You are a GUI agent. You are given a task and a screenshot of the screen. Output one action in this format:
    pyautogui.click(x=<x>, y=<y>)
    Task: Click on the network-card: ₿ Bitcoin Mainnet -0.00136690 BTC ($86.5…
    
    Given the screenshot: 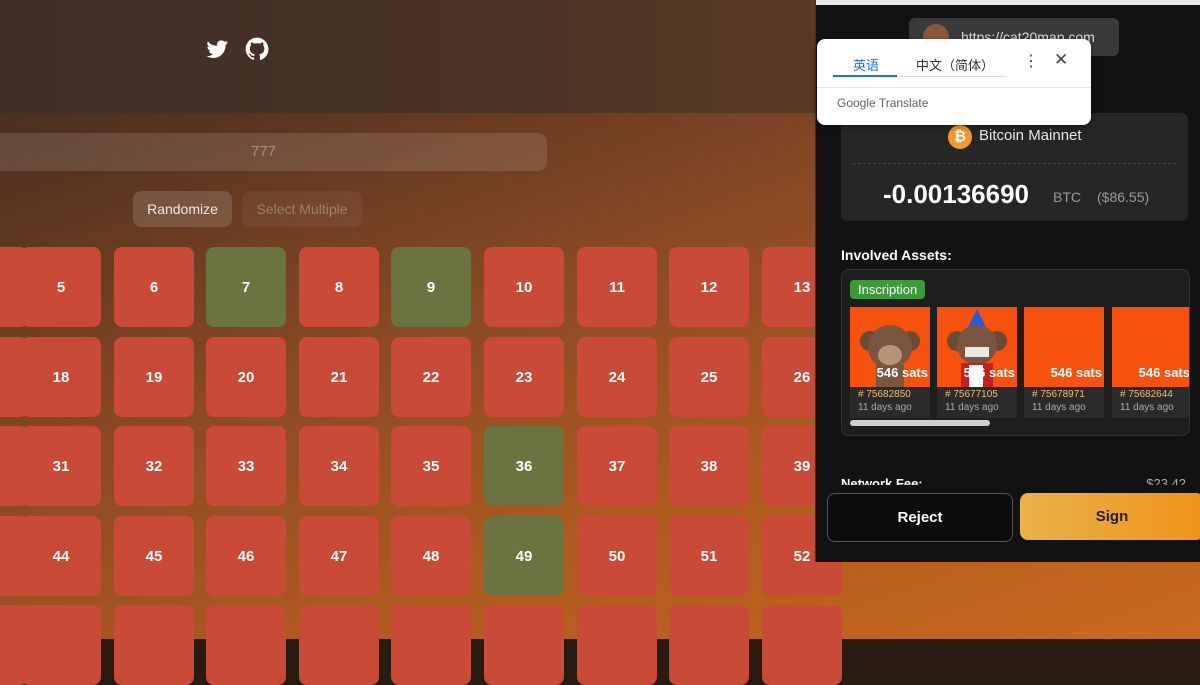 What is the action you would take?
    pyautogui.click(x=1014, y=167)
    